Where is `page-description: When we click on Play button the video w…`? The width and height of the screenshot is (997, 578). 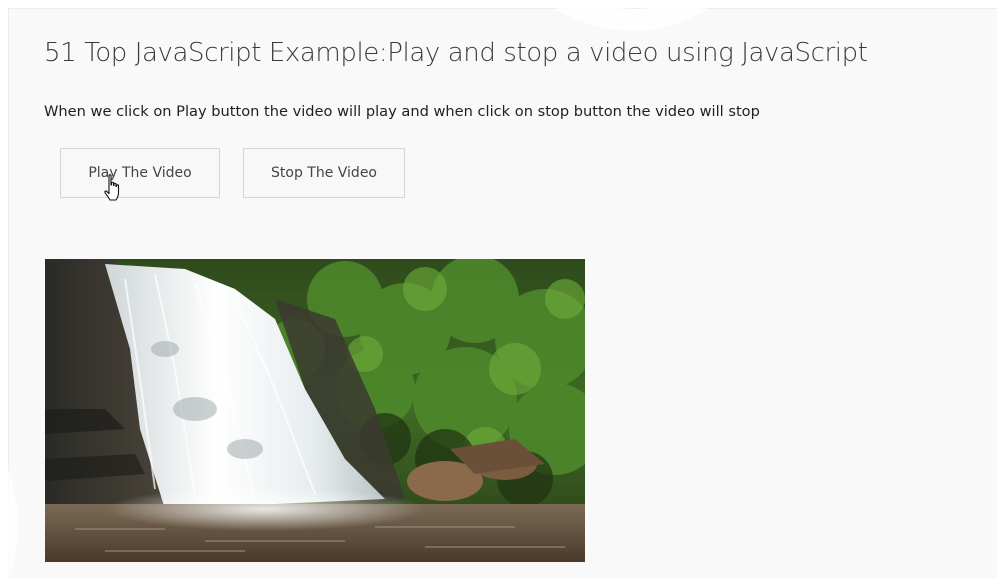
page-description: When we click on Play button the video w… is located at coordinates (402, 111).